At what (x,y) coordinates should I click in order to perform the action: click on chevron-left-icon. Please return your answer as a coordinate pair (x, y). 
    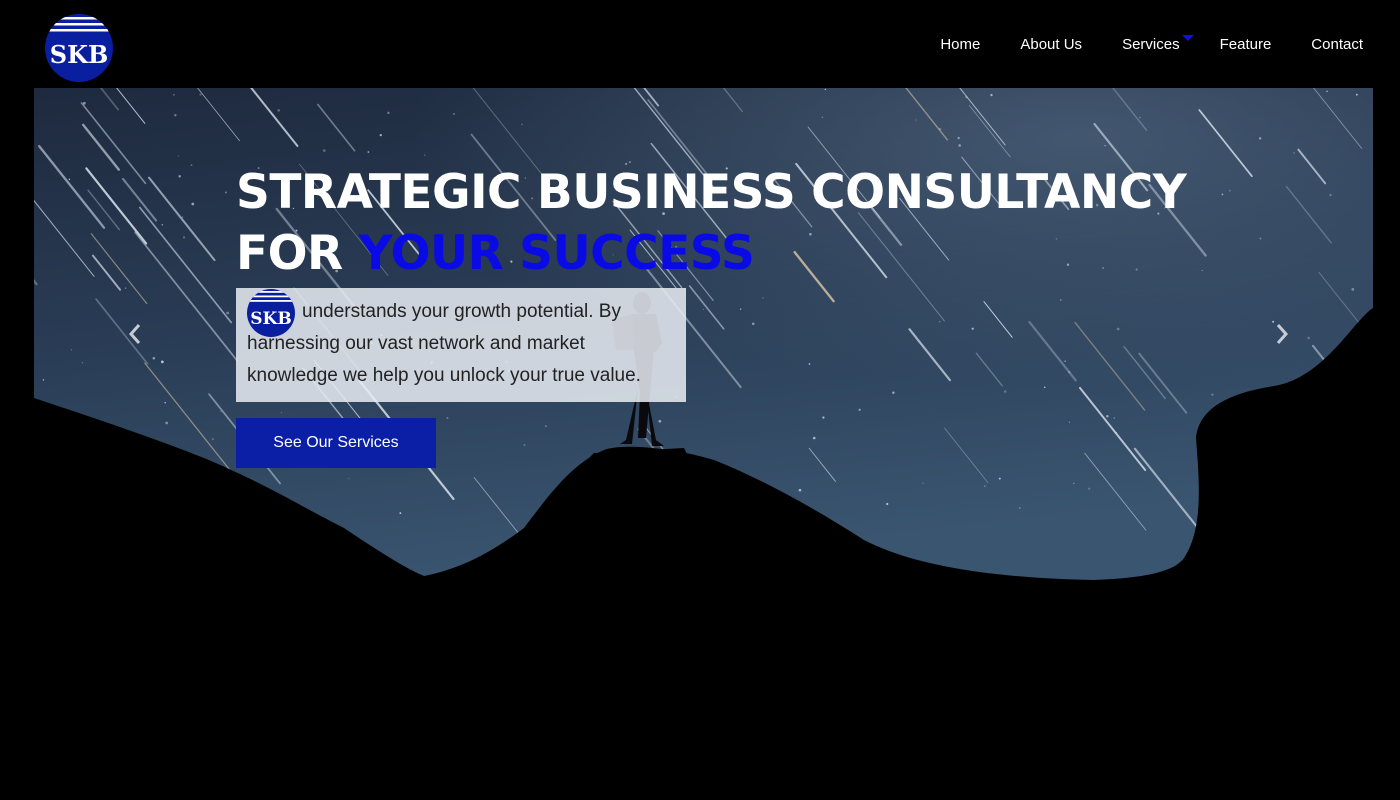
    Looking at the image, I should click on (135, 334).